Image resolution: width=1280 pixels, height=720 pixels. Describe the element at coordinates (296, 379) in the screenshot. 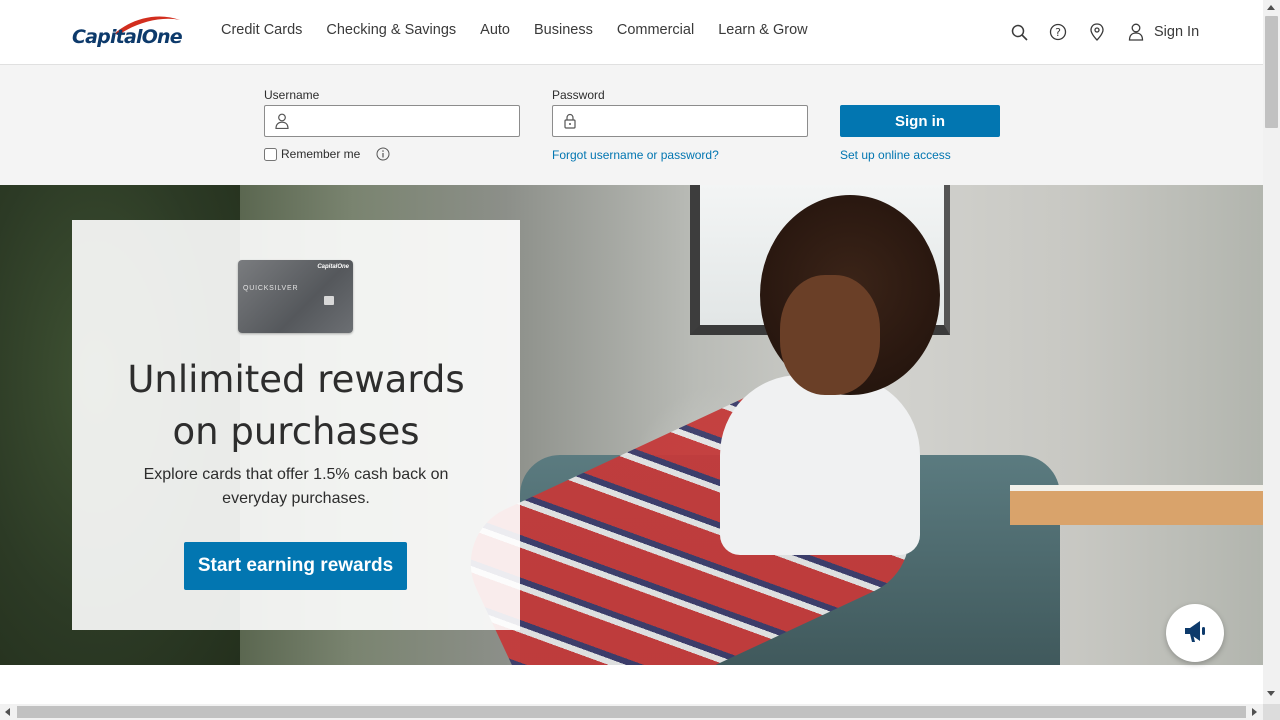

I see `promo-heading-line1: Unlimited rewards` at that location.